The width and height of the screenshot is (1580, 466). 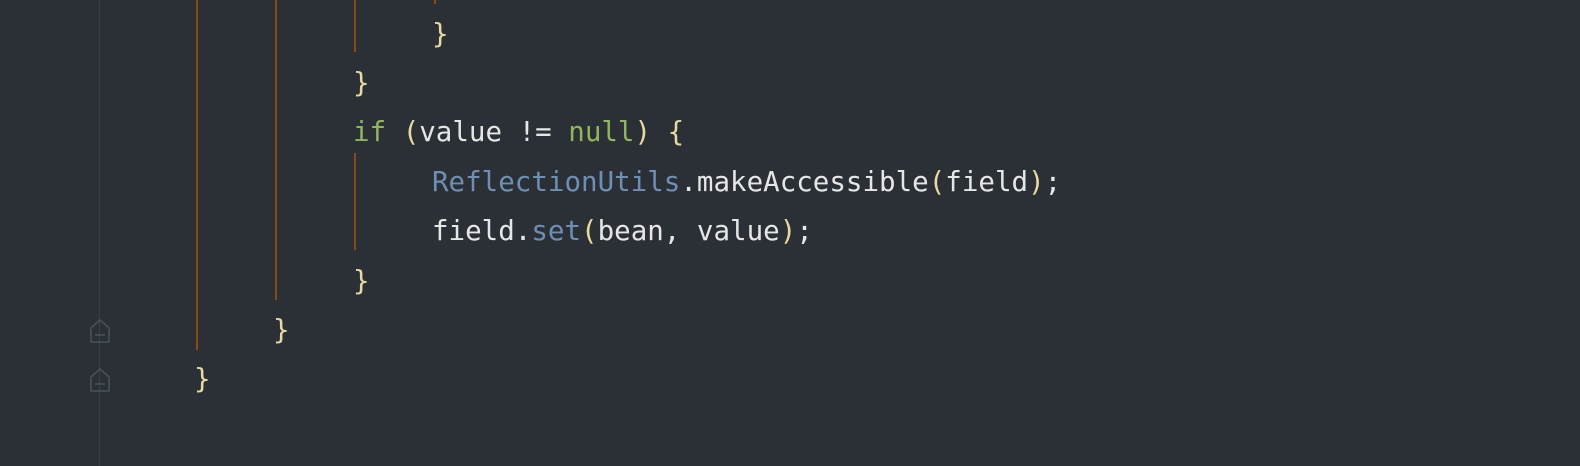 What do you see at coordinates (688, 231) in the screenshot?
I see `token-ident: bean, value` at bounding box center [688, 231].